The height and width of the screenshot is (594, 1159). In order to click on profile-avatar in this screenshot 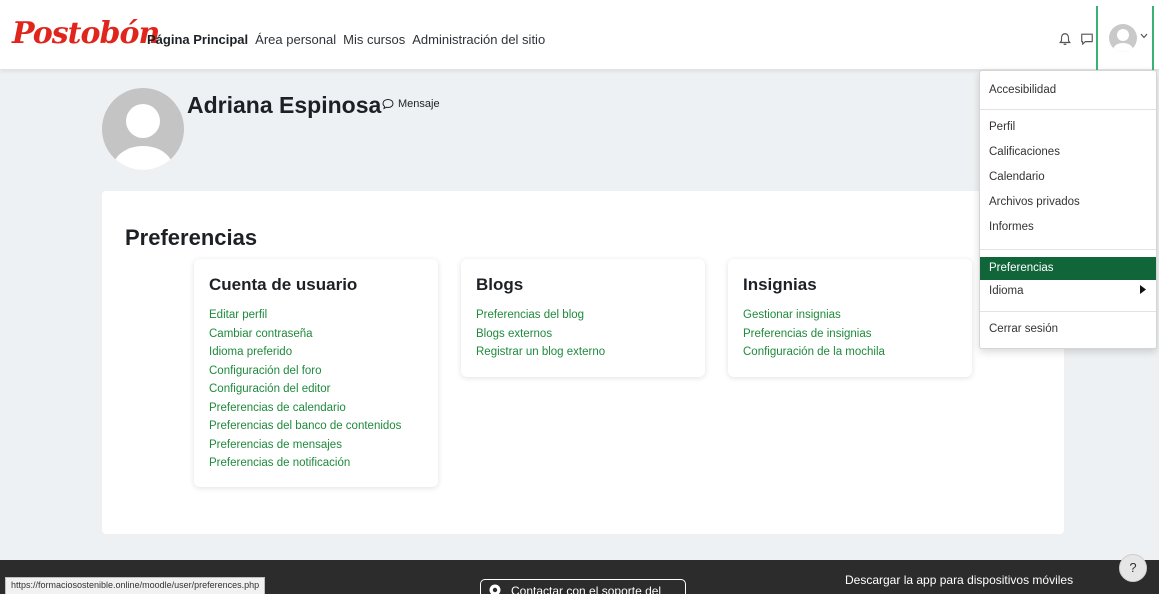, I will do `click(143, 129)`.